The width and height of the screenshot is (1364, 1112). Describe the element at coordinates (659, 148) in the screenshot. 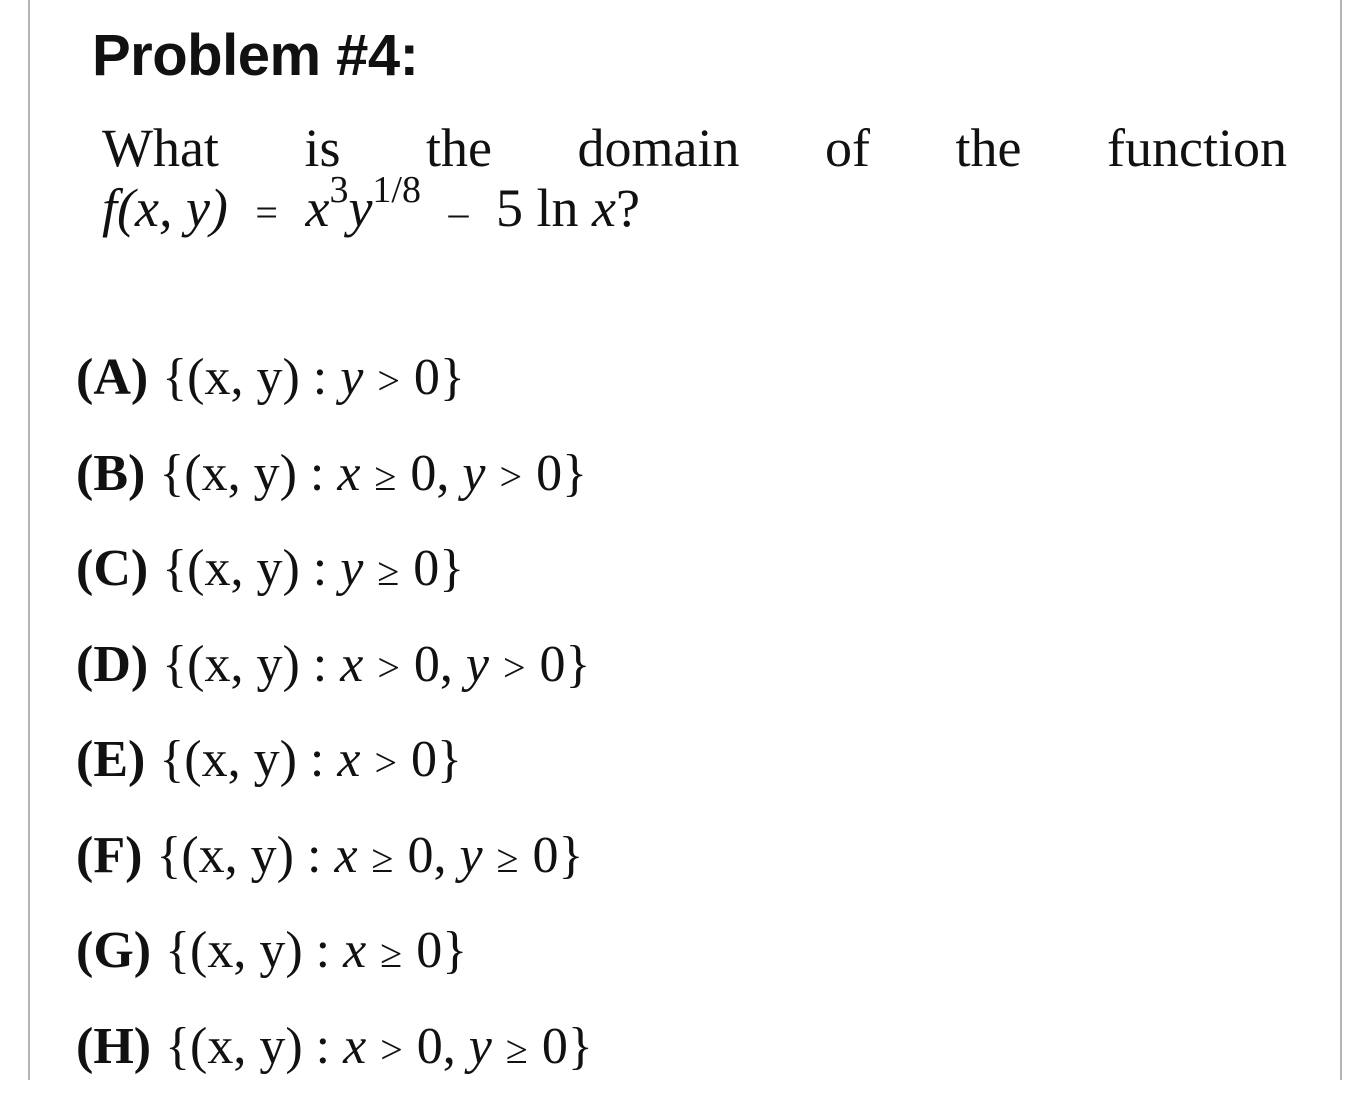

I see `question-word: domain` at that location.